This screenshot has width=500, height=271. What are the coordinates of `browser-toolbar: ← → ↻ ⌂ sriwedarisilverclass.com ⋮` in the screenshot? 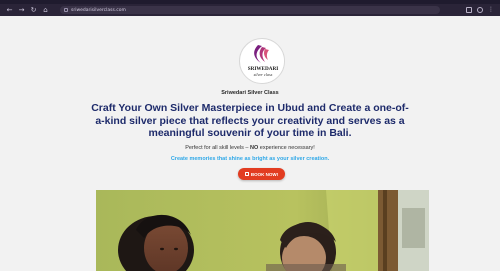 It's located at (250, 10).